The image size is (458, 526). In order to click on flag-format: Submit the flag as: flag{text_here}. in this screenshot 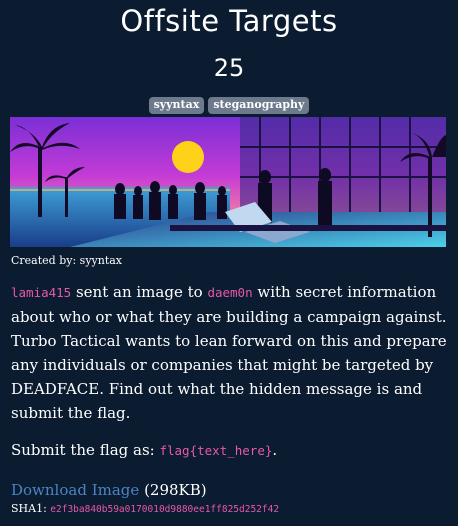, I will do `click(229, 450)`.